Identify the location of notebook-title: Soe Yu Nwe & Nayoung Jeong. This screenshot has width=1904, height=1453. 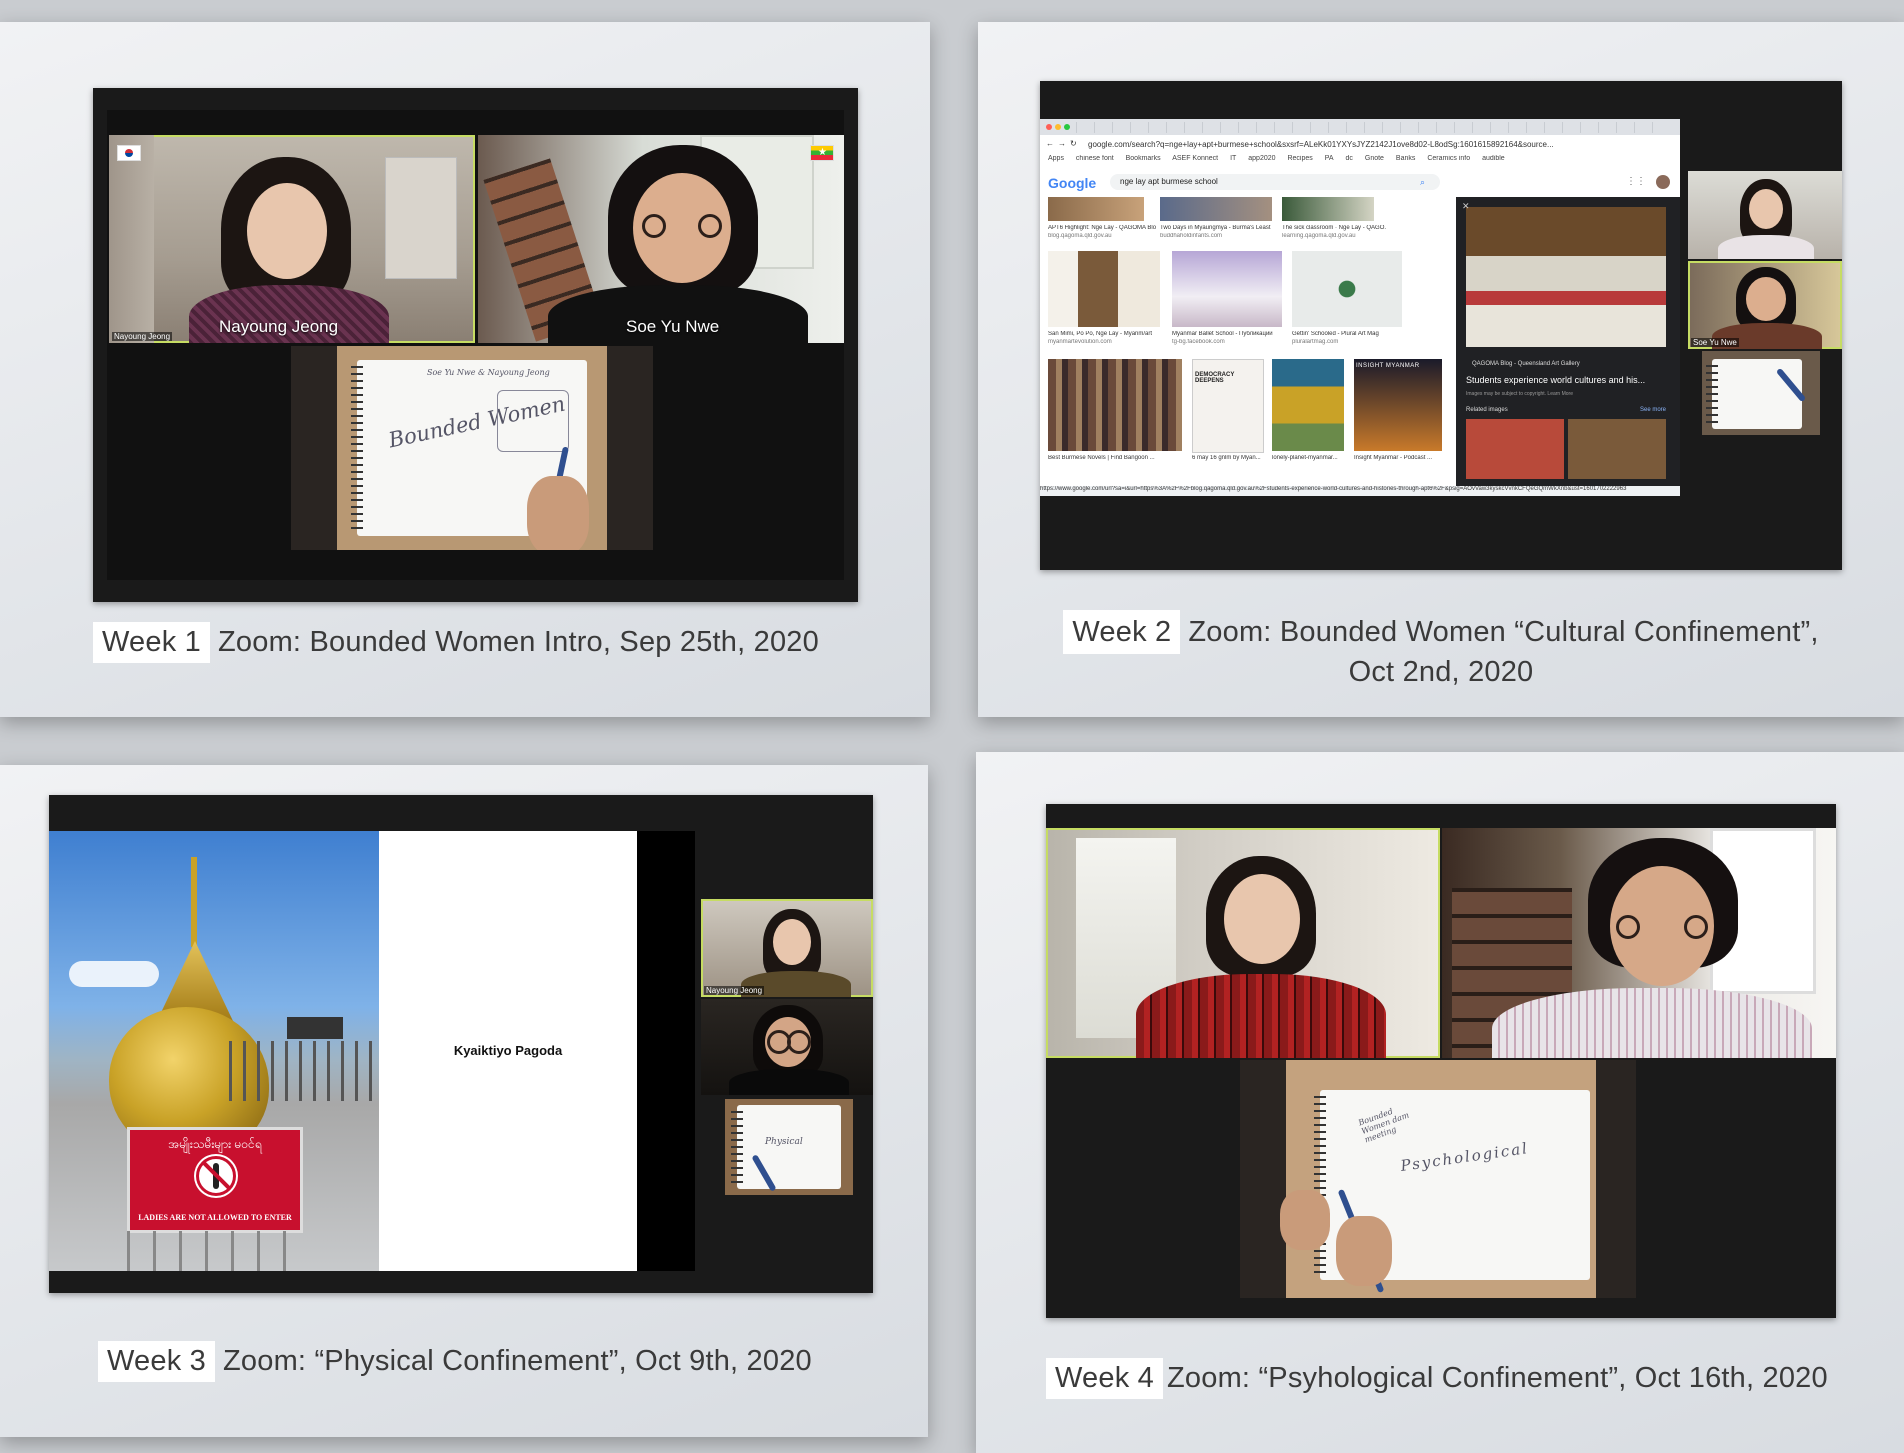
(488, 372).